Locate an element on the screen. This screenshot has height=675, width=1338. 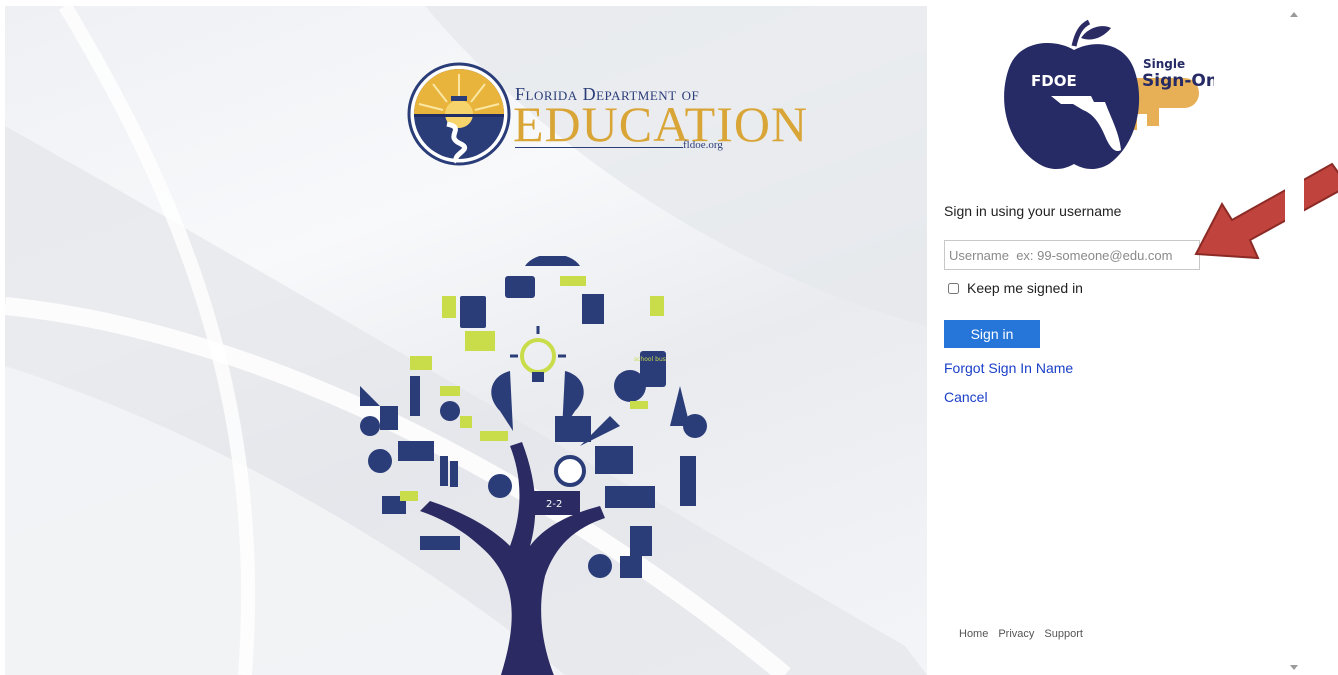
scroll-up-icon is located at coordinates (1294, 14).